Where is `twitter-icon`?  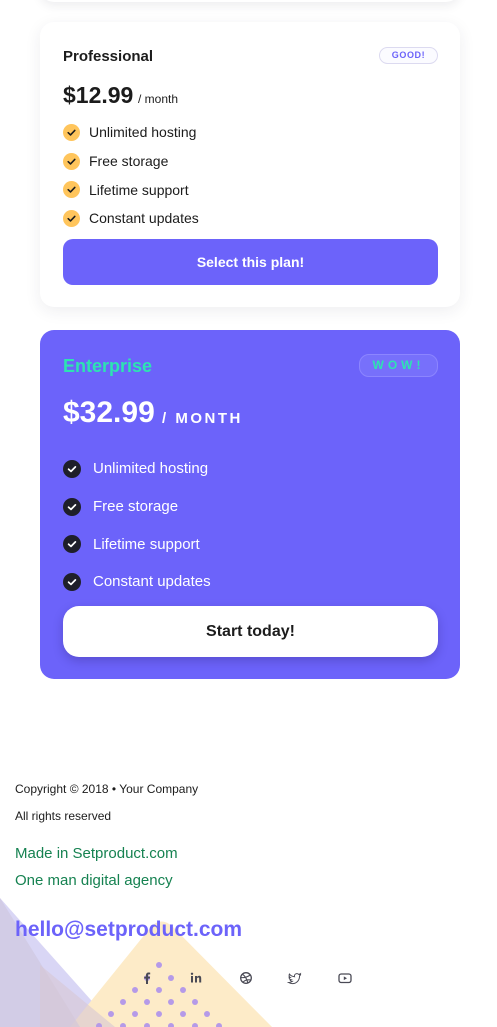
twitter-icon is located at coordinates (294, 978).